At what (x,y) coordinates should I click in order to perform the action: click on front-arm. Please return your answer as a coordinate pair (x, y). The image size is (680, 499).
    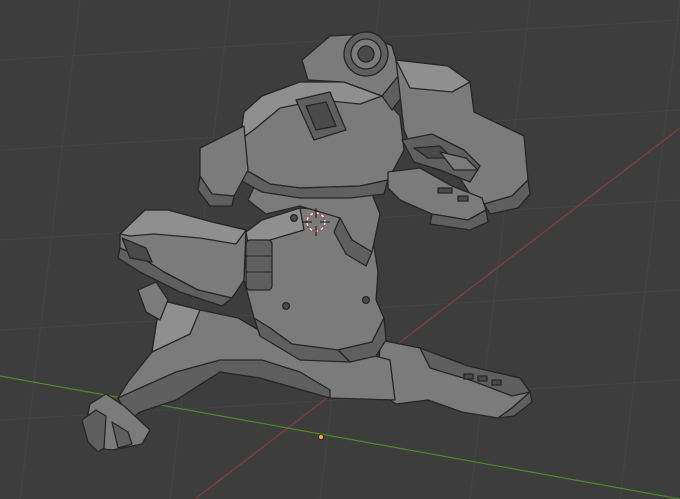
    Looking at the image, I should click on (182, 258).